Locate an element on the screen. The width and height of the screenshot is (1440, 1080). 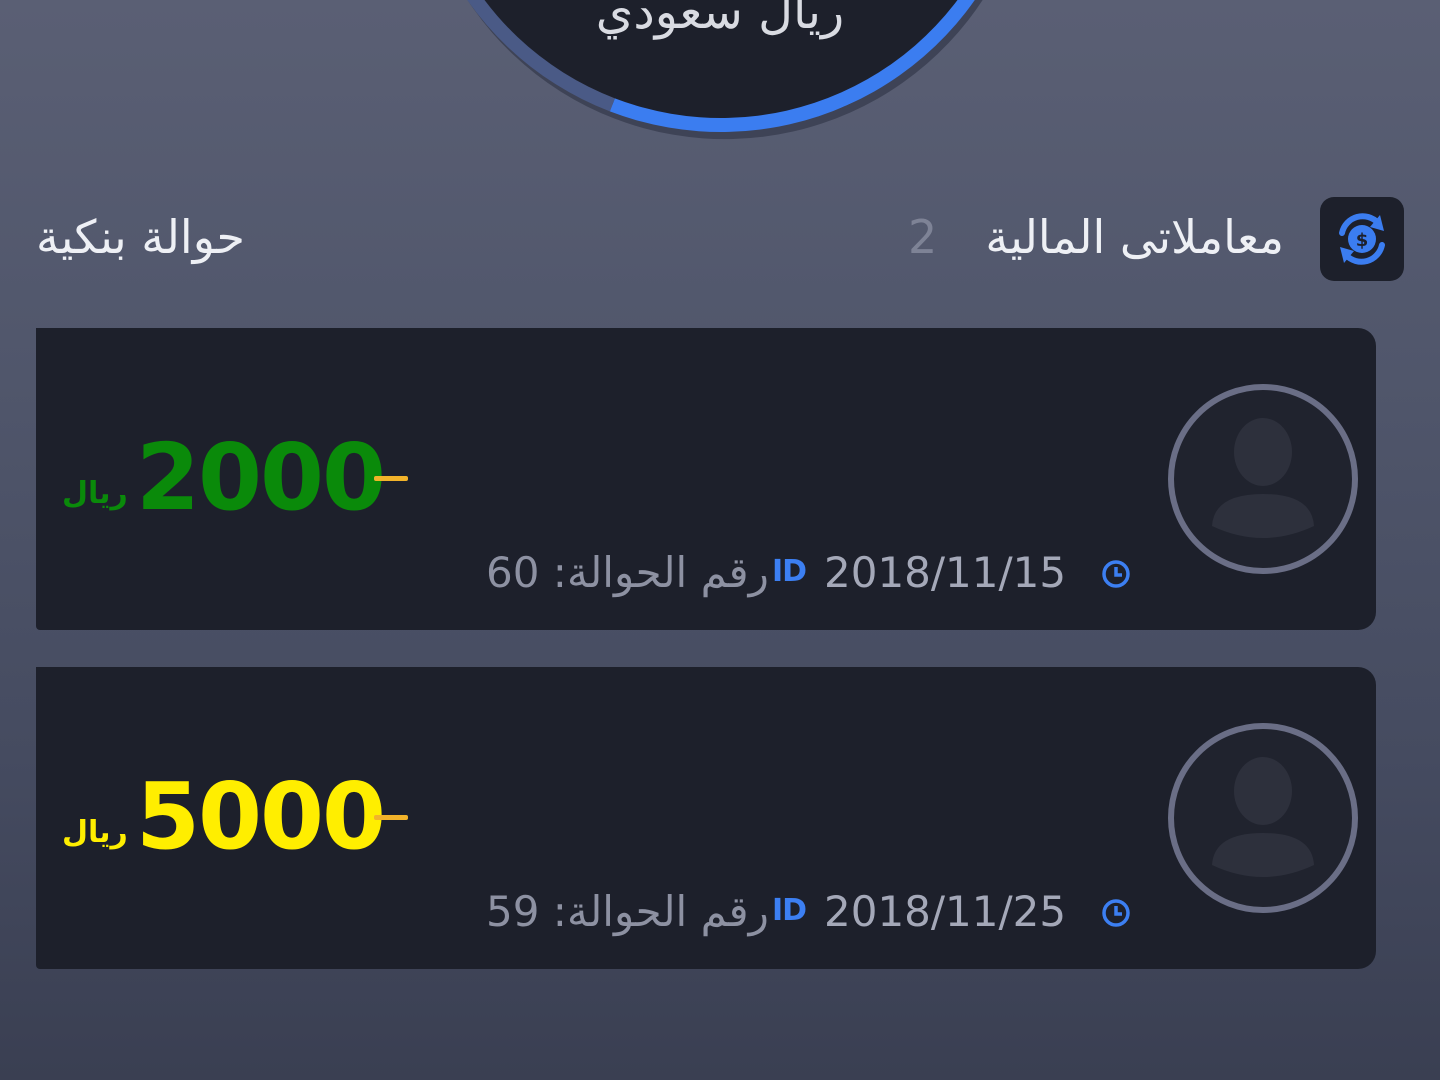
transaction-count: 2 is located at coordinates (923, 237).